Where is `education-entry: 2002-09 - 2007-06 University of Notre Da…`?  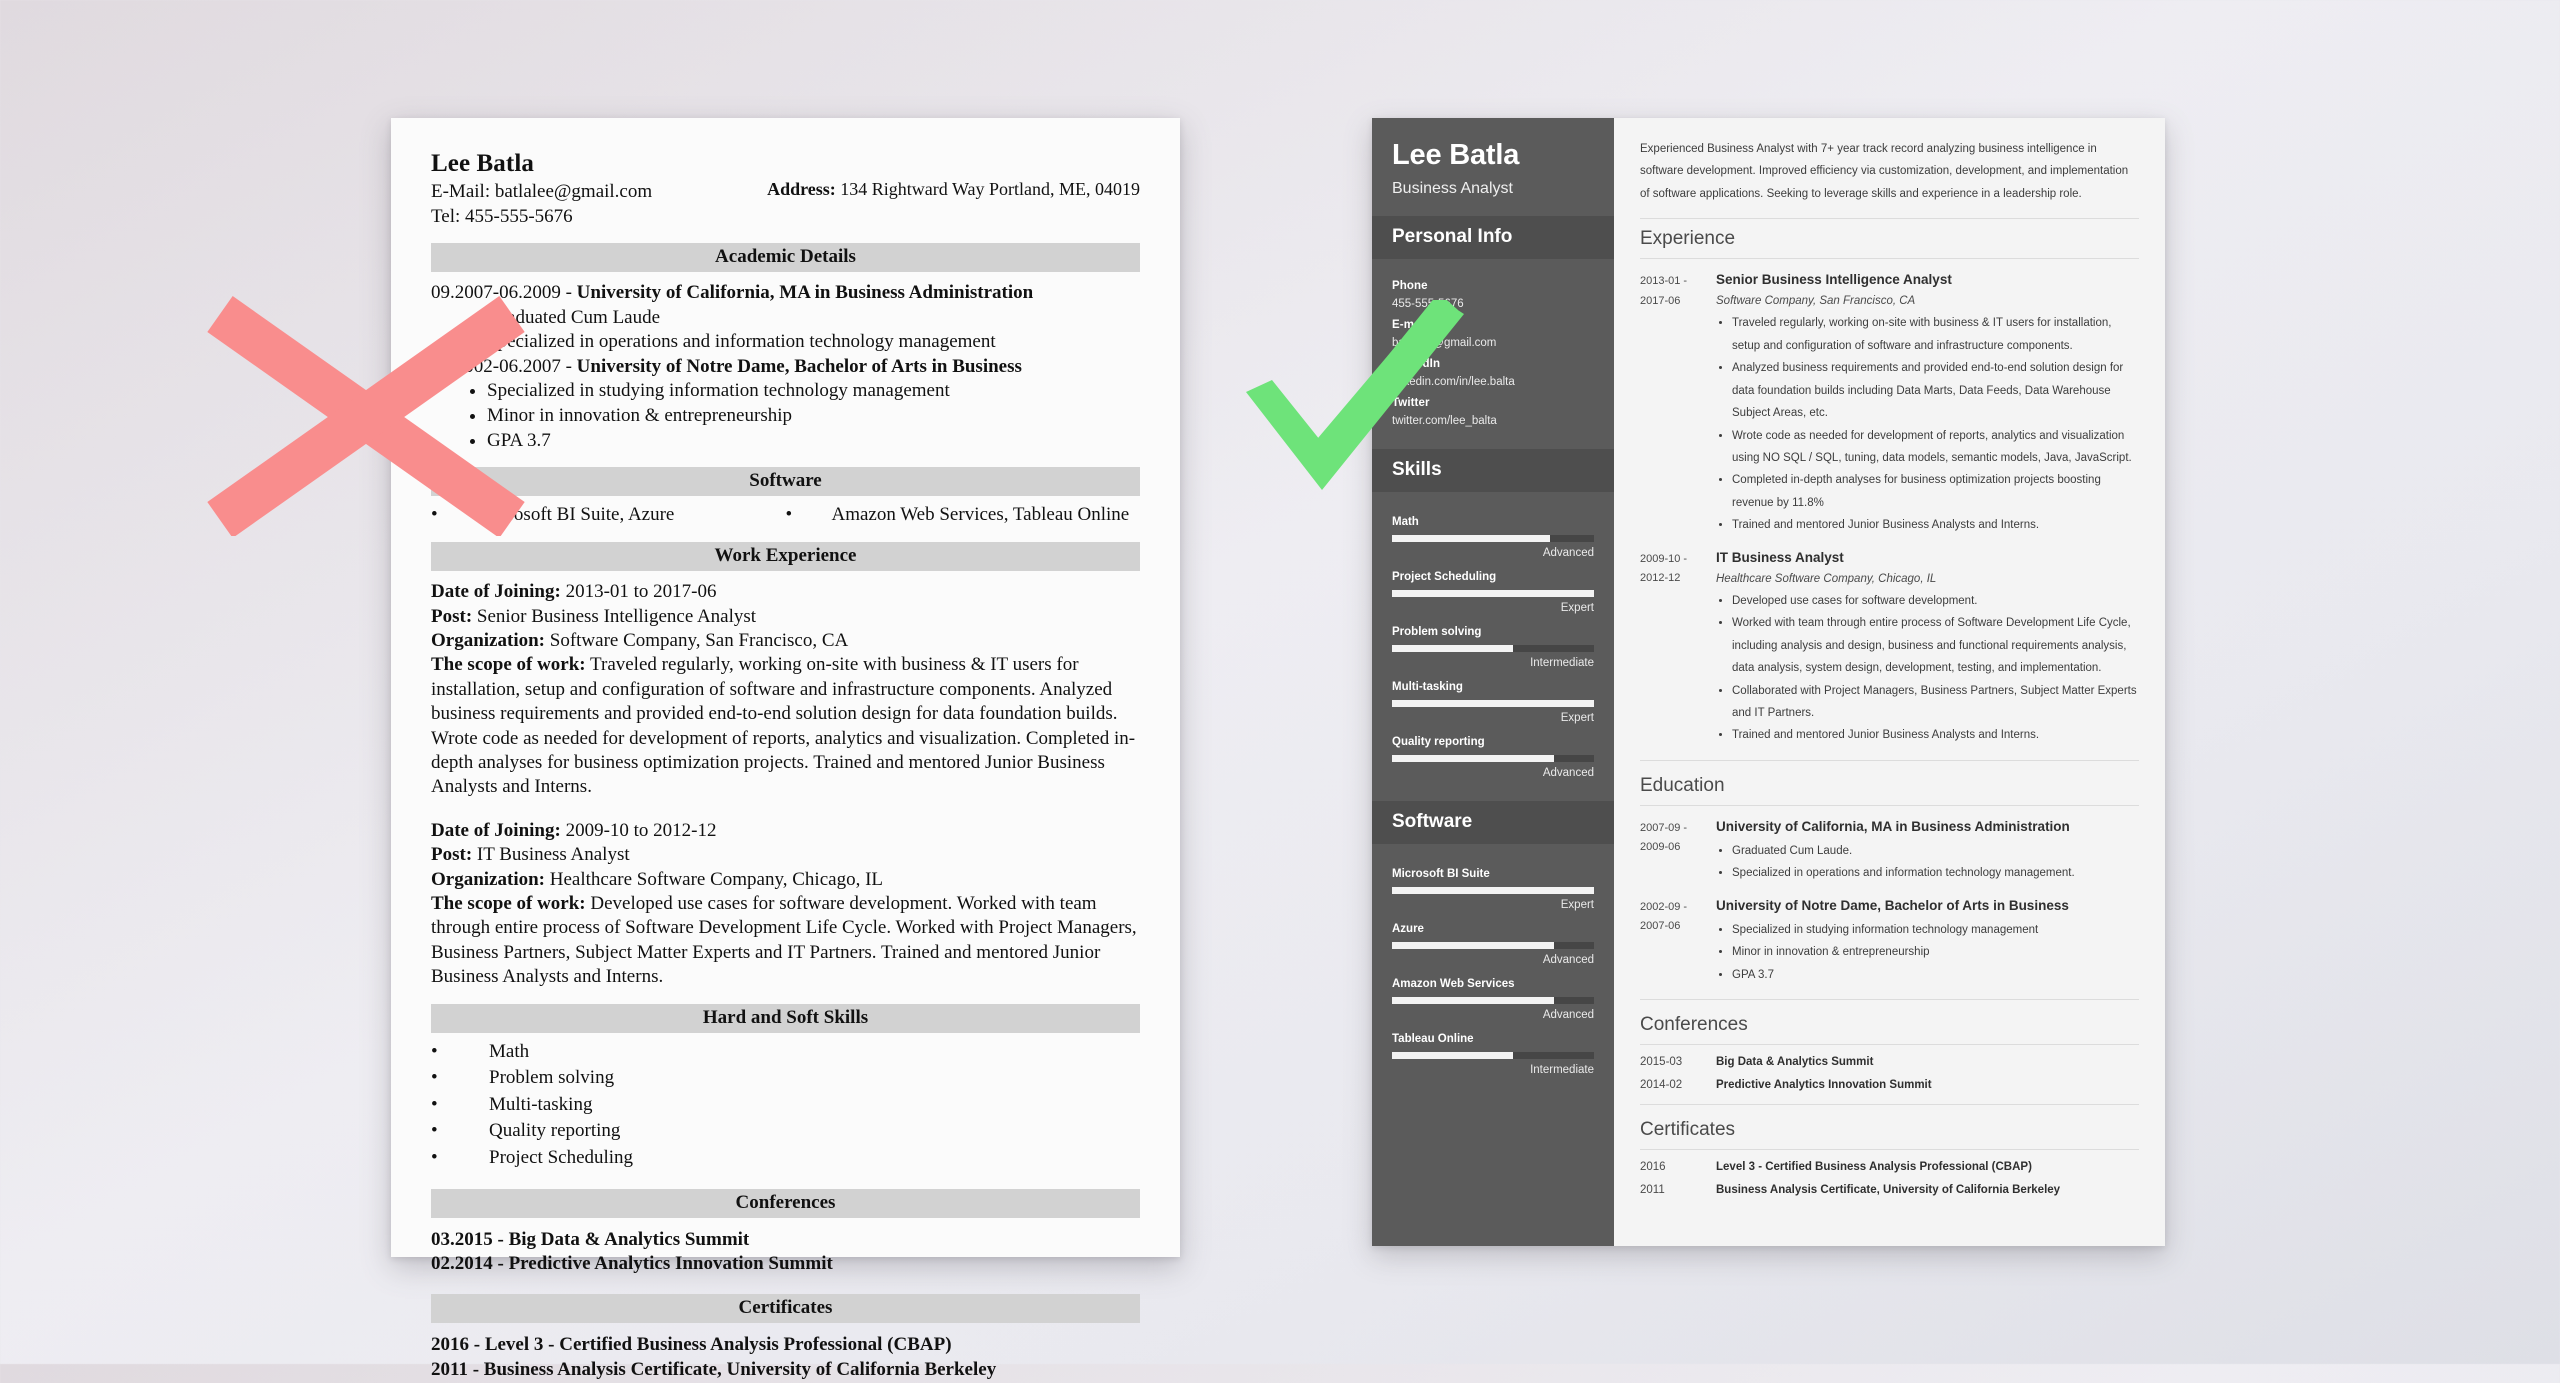
education-entry: 2002-09 - 2007-06 University of Notre Da… is located at coordinates (1889, 942).